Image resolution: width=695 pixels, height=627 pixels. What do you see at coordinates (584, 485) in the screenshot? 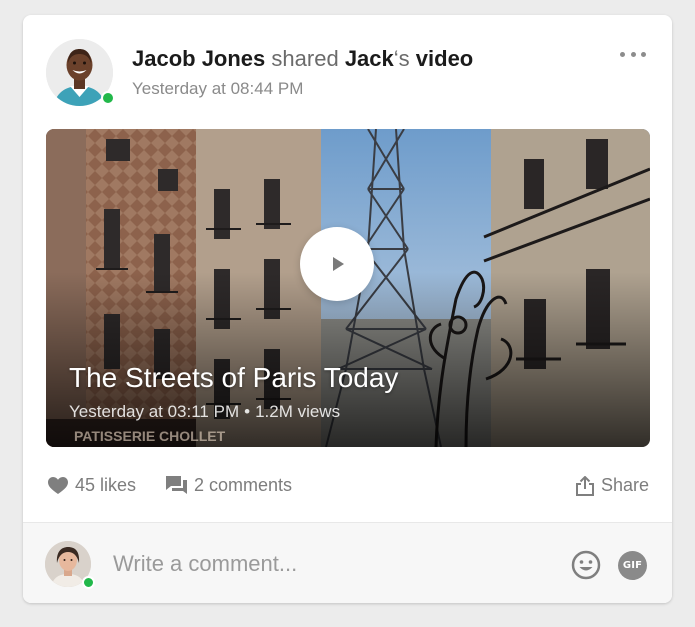
I see `share-icon` at bounding box center [584, 485].